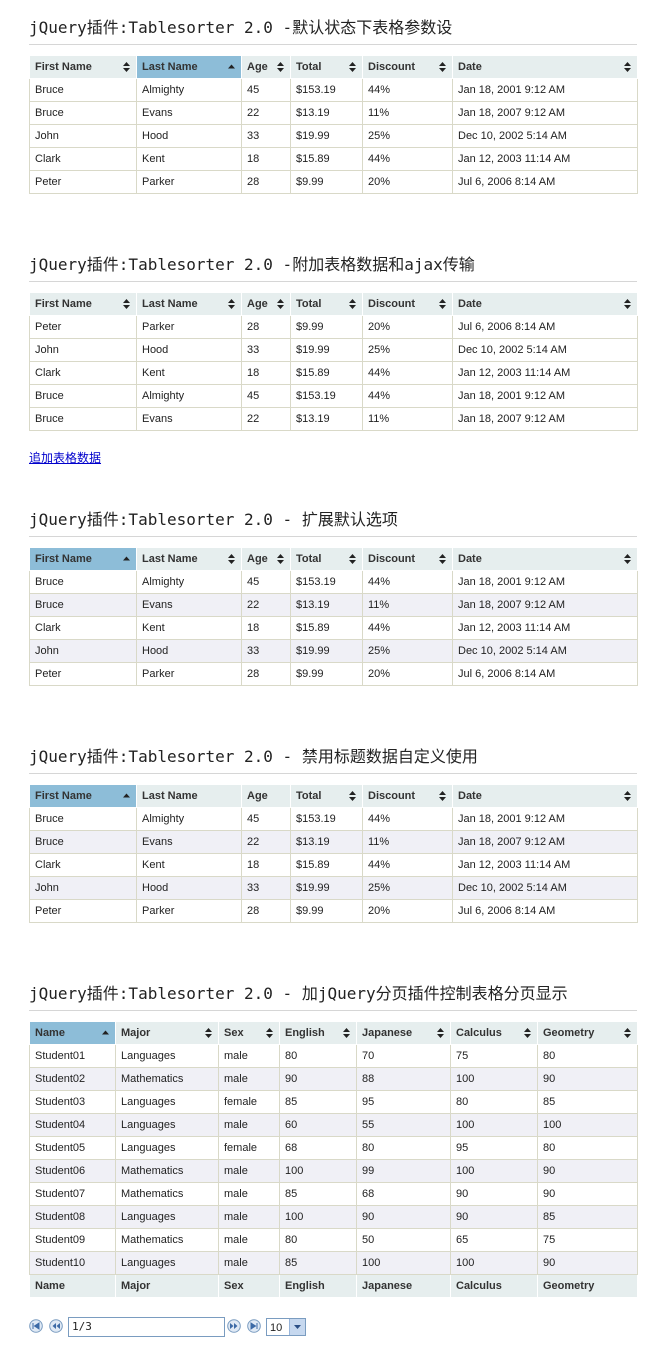  I want to click on column-footer-calculus: Calculus, so click(494, 1286).